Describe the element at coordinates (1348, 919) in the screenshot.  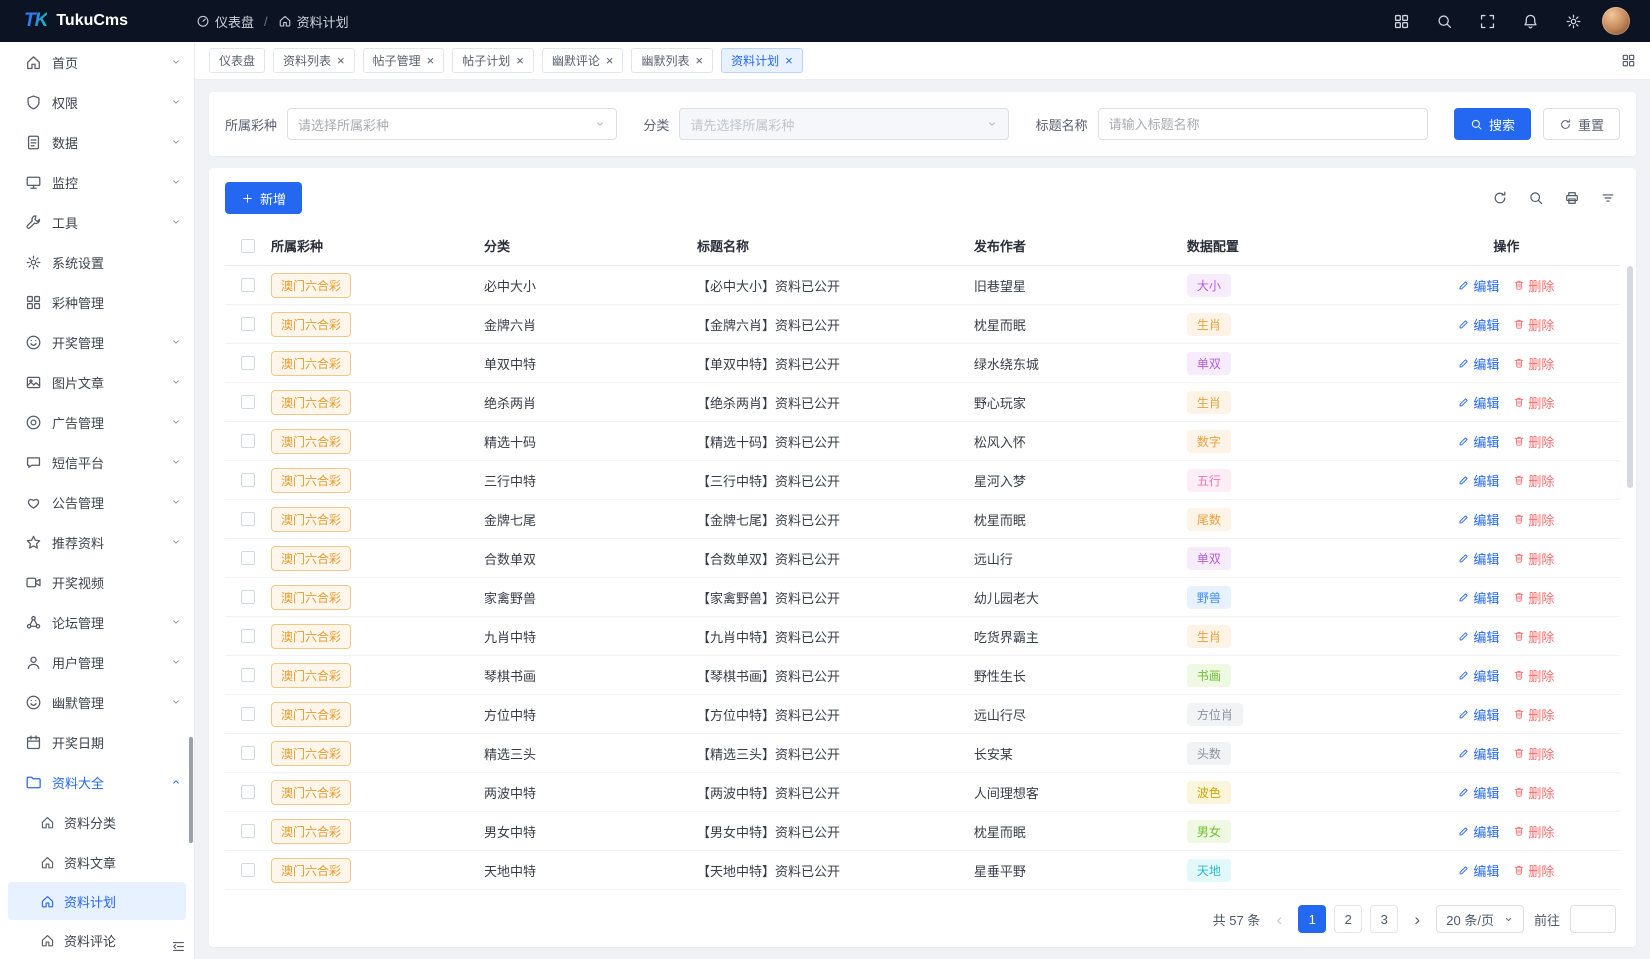
I see `page-button-2: 2` at that location.